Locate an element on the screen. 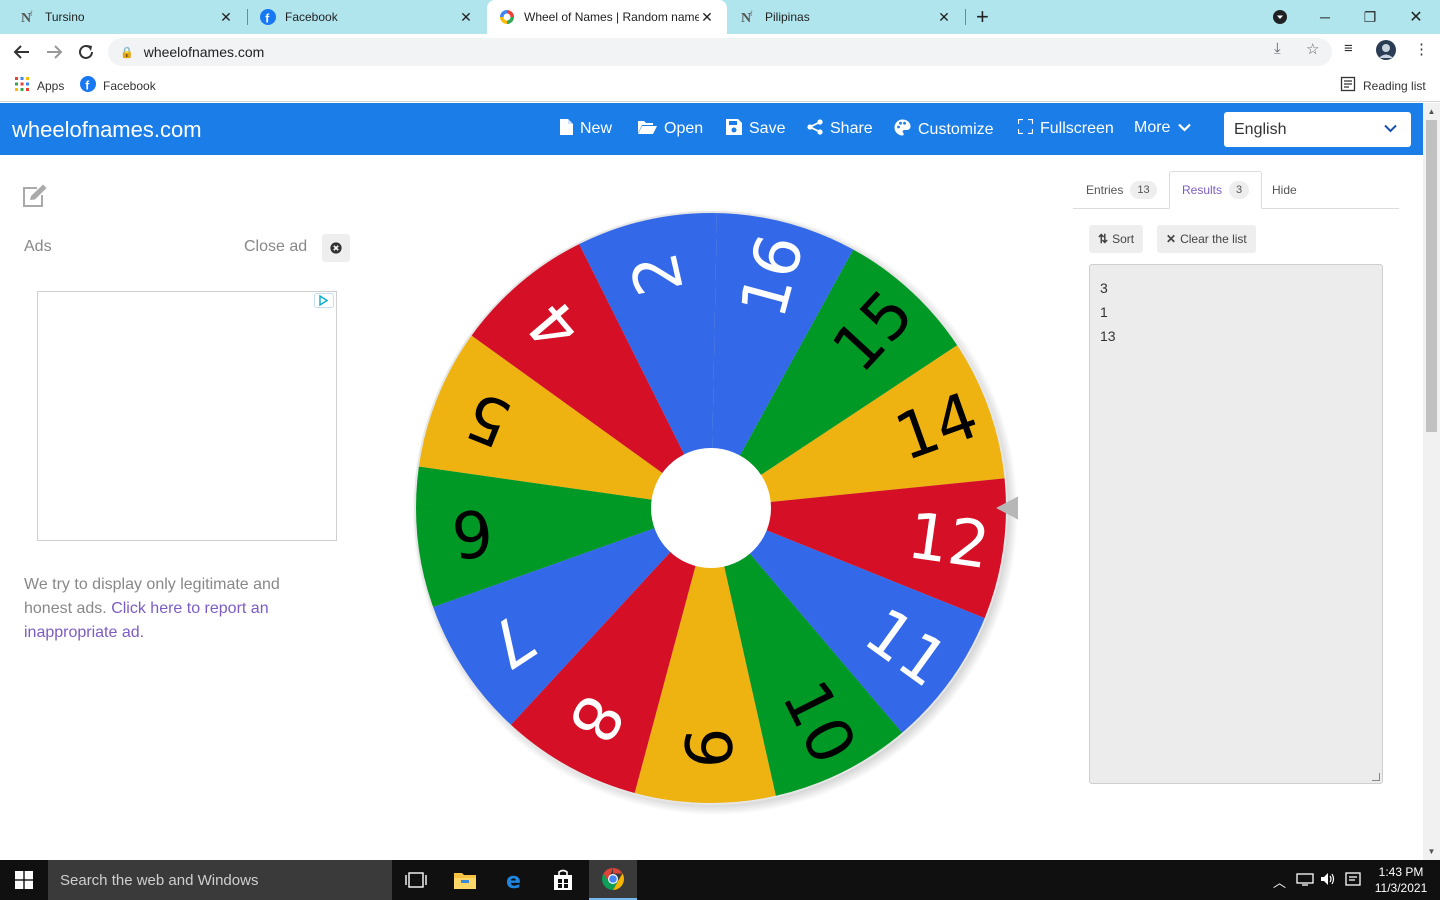 The height and width of the screenshot is (900, 1440). tab-title: Wheel of Names | Random name picker is located at coordinates (611, 17).